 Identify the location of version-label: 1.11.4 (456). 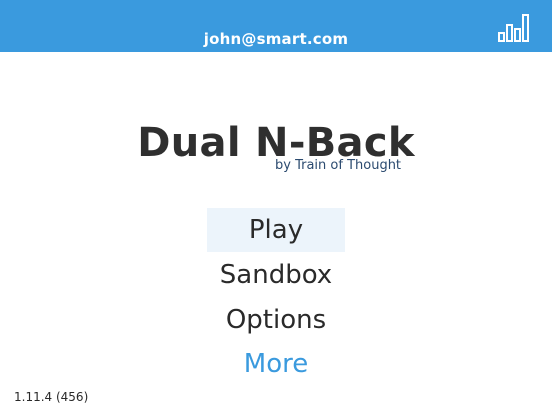
(51, 397).